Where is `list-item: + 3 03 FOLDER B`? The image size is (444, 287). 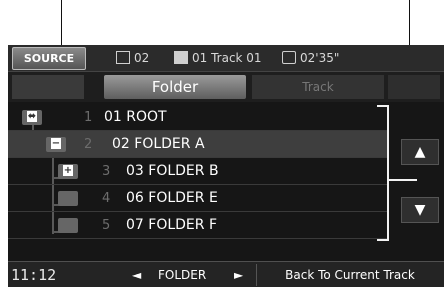
list-item: + 3 03 FOLDER B is located at coordinates (198, 171).